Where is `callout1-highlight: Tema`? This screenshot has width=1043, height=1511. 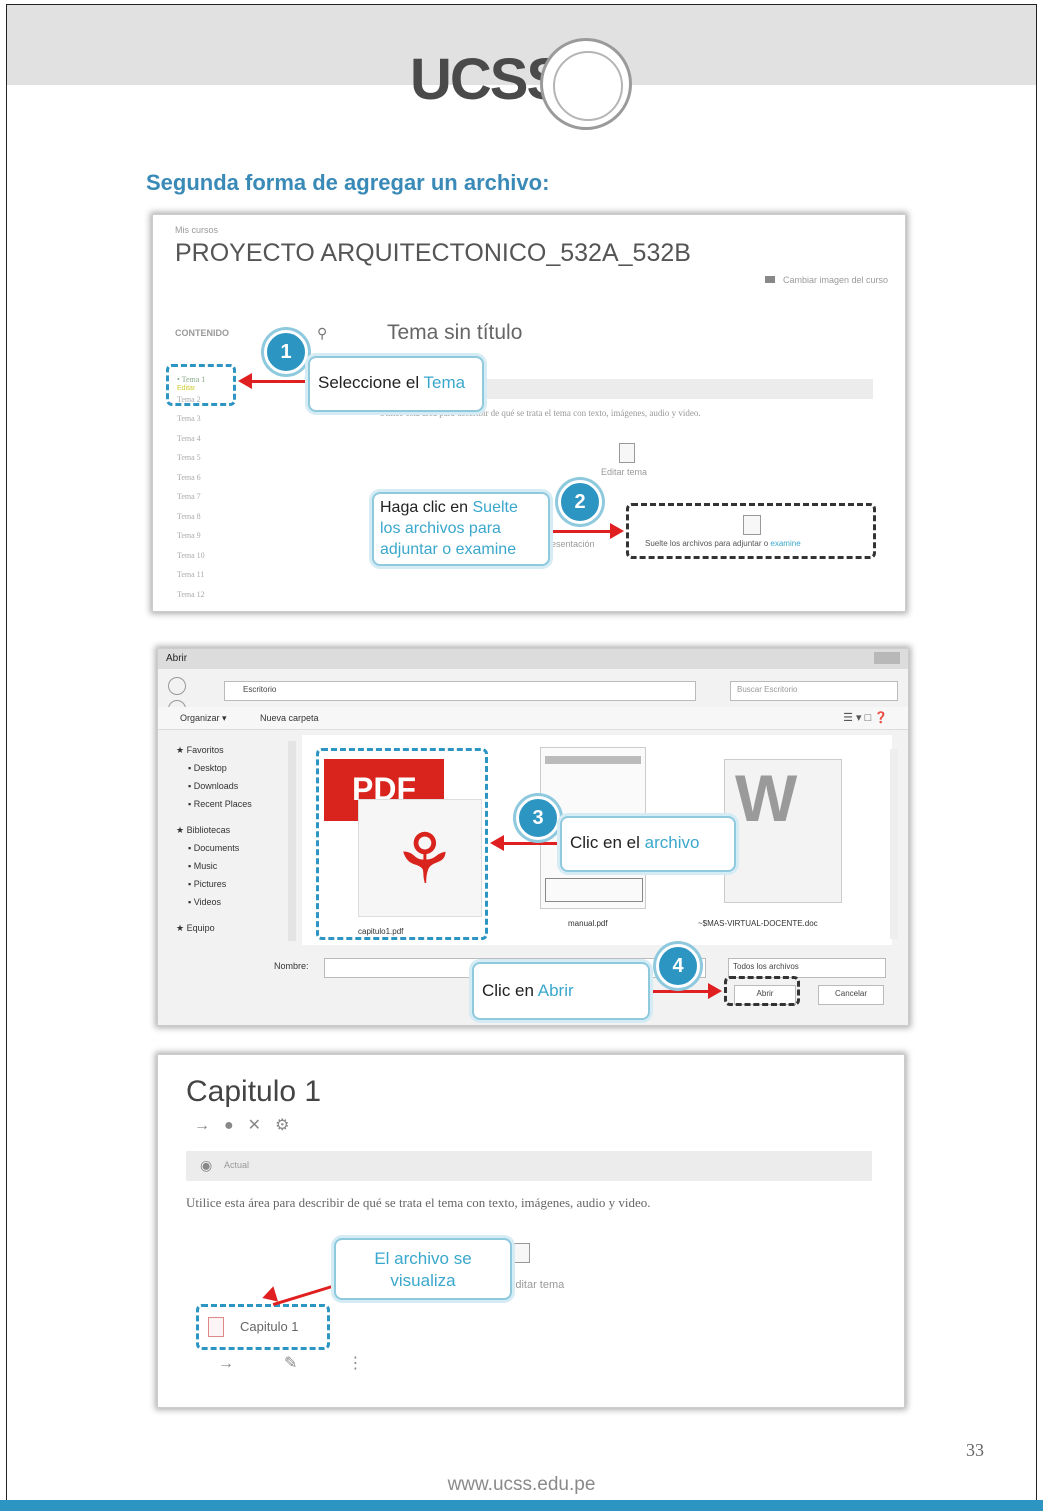 callout1-highlight: Tema is located at coordinates (444, 382).